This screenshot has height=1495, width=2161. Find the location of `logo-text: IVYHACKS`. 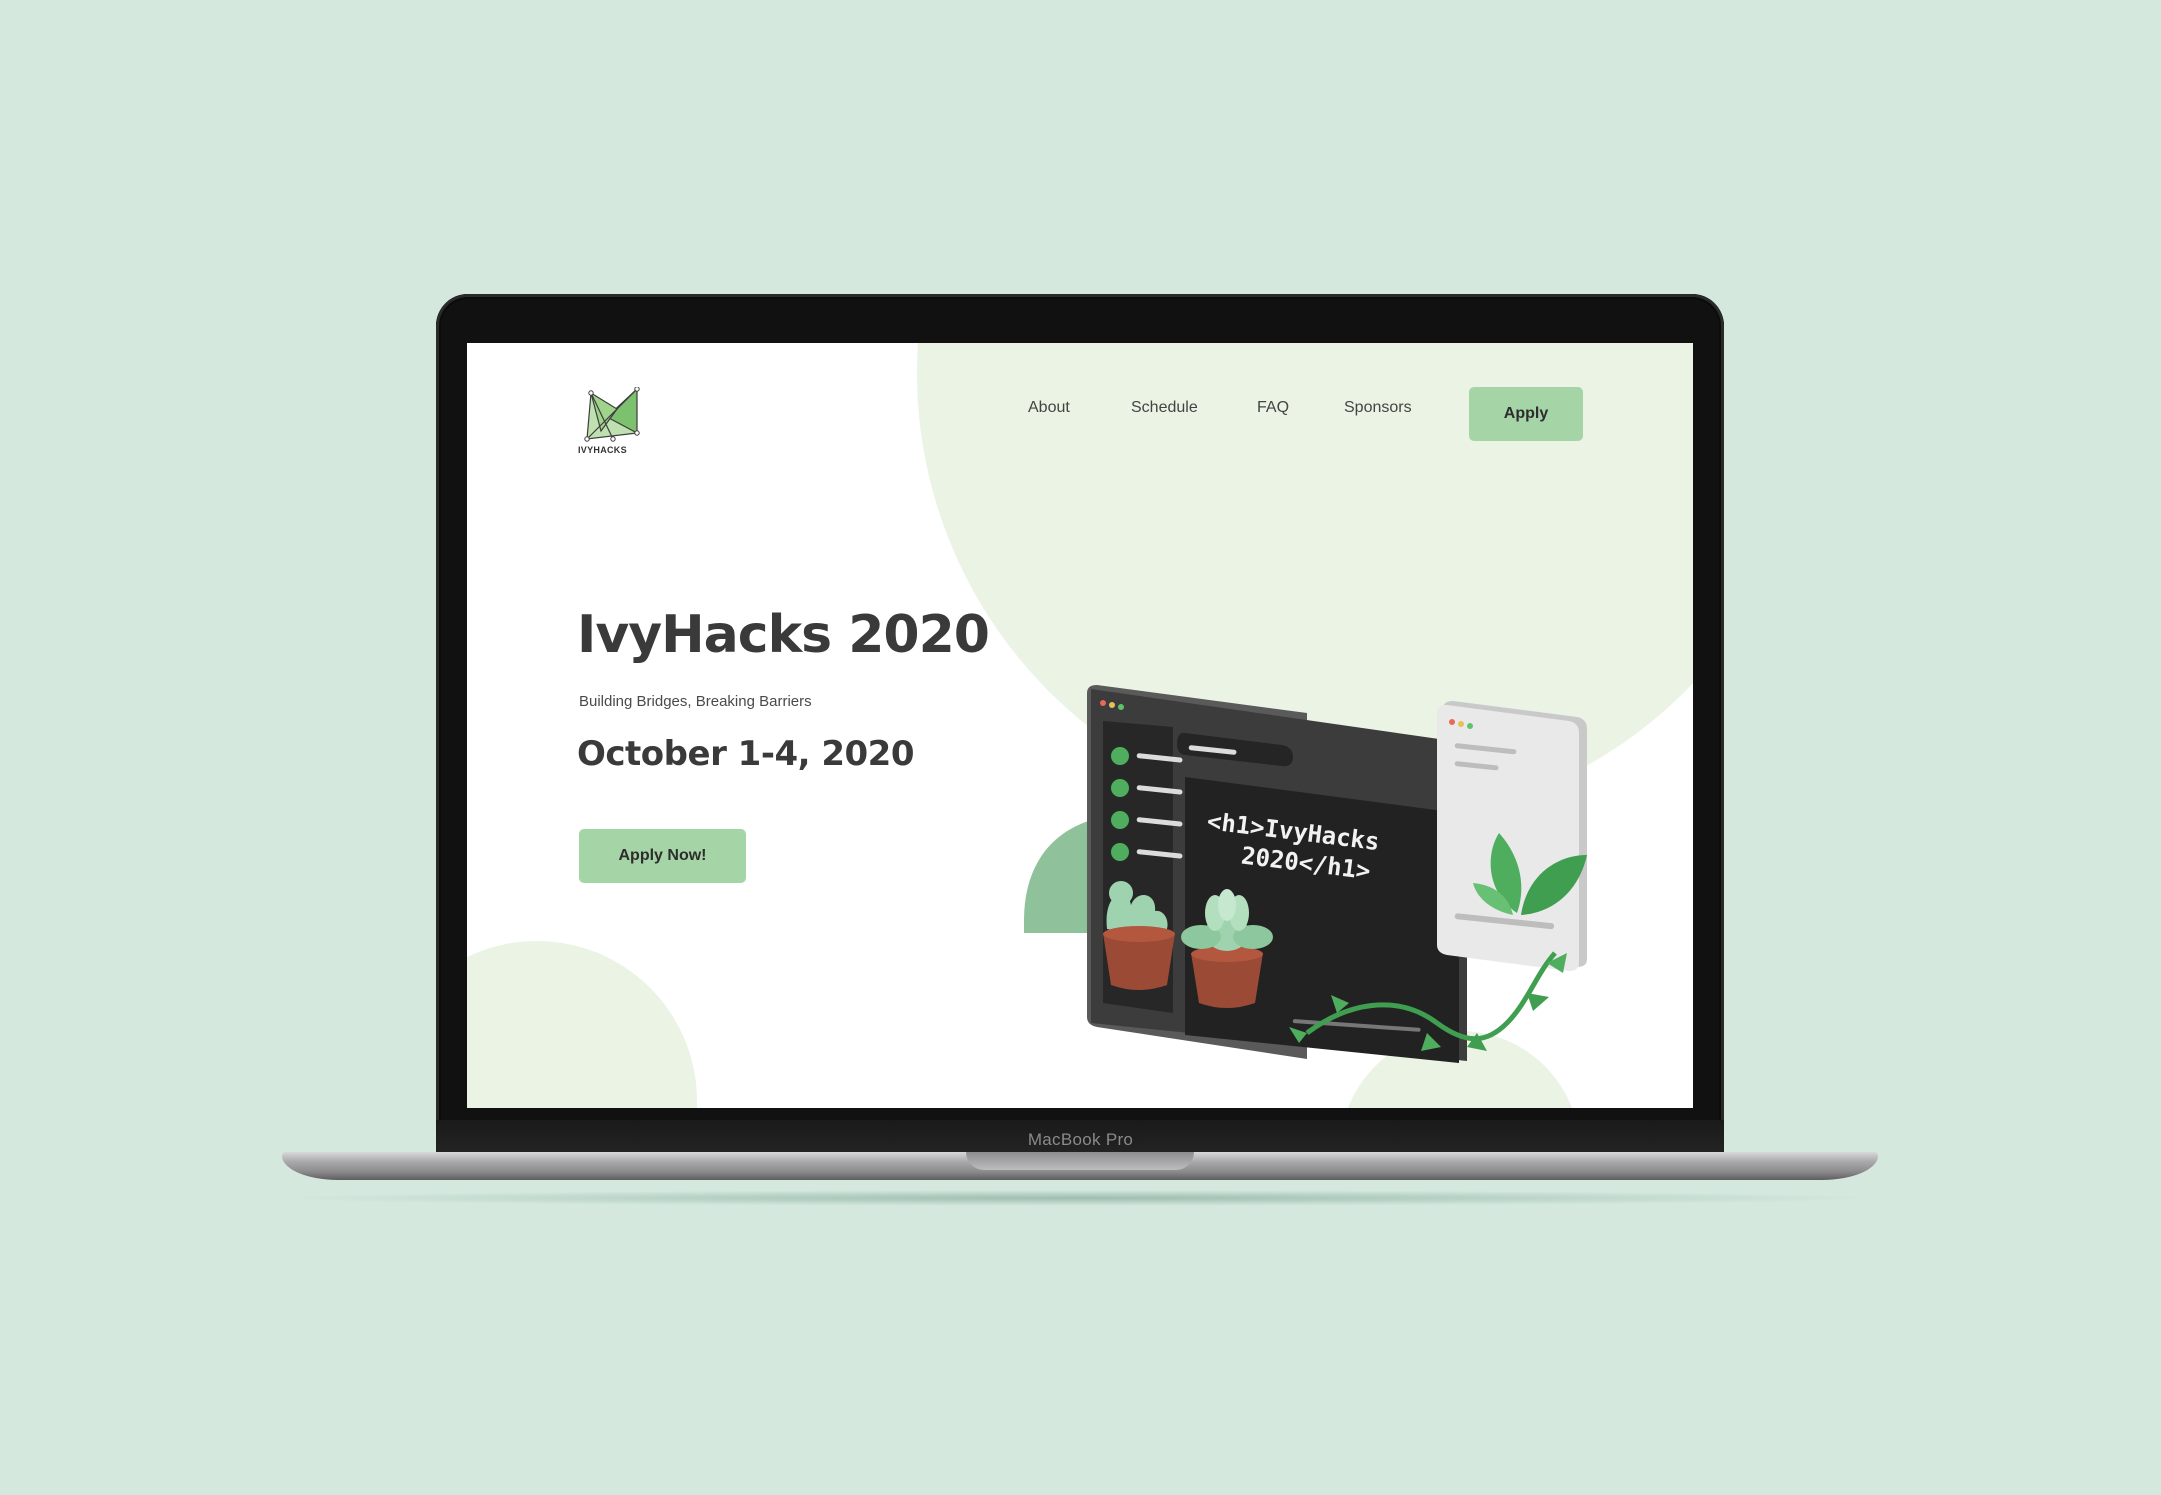

logo-text: IVYHACKS is located at coordinates (602, 450).